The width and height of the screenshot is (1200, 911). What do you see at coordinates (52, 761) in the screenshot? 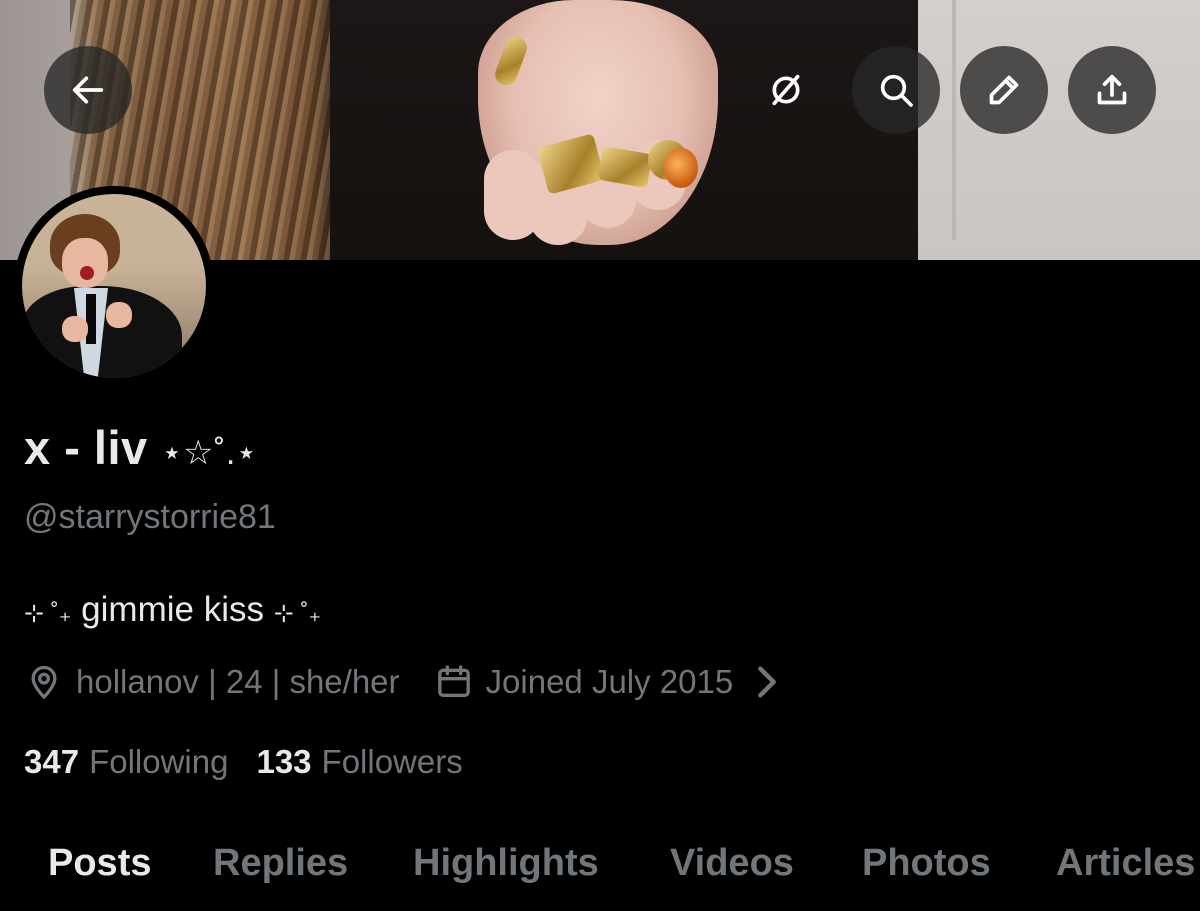
I see `following-count: 347` at bounding box center [52, 761].